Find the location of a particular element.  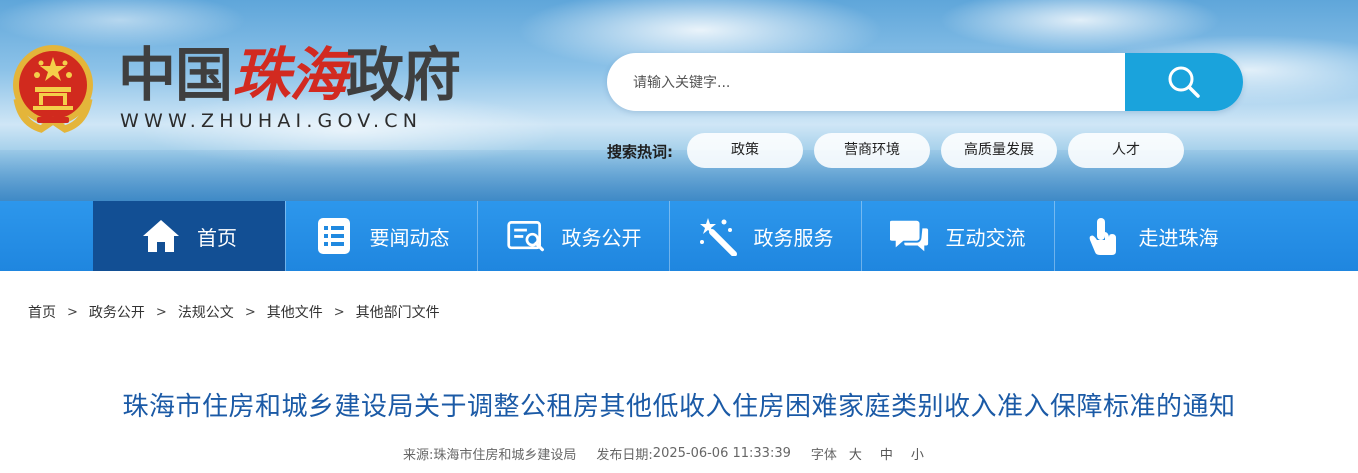

logo-part-zhuhai: 珠海 is located at coordinates (289, 75).